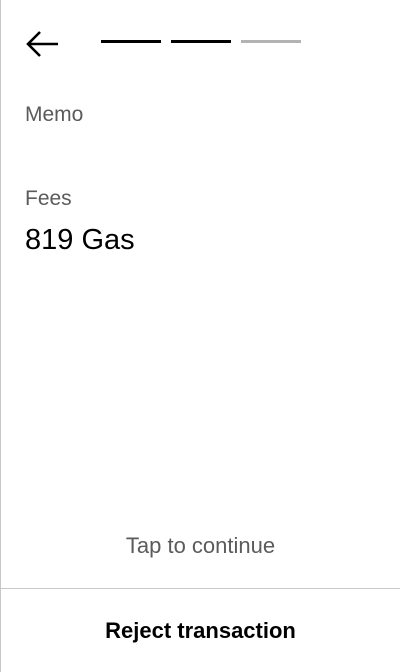  What do you see at coordinates (200, 630) in the screenshot?
I see `reject-transaction-button: Reject transaction` at bounding box center [200, 630].